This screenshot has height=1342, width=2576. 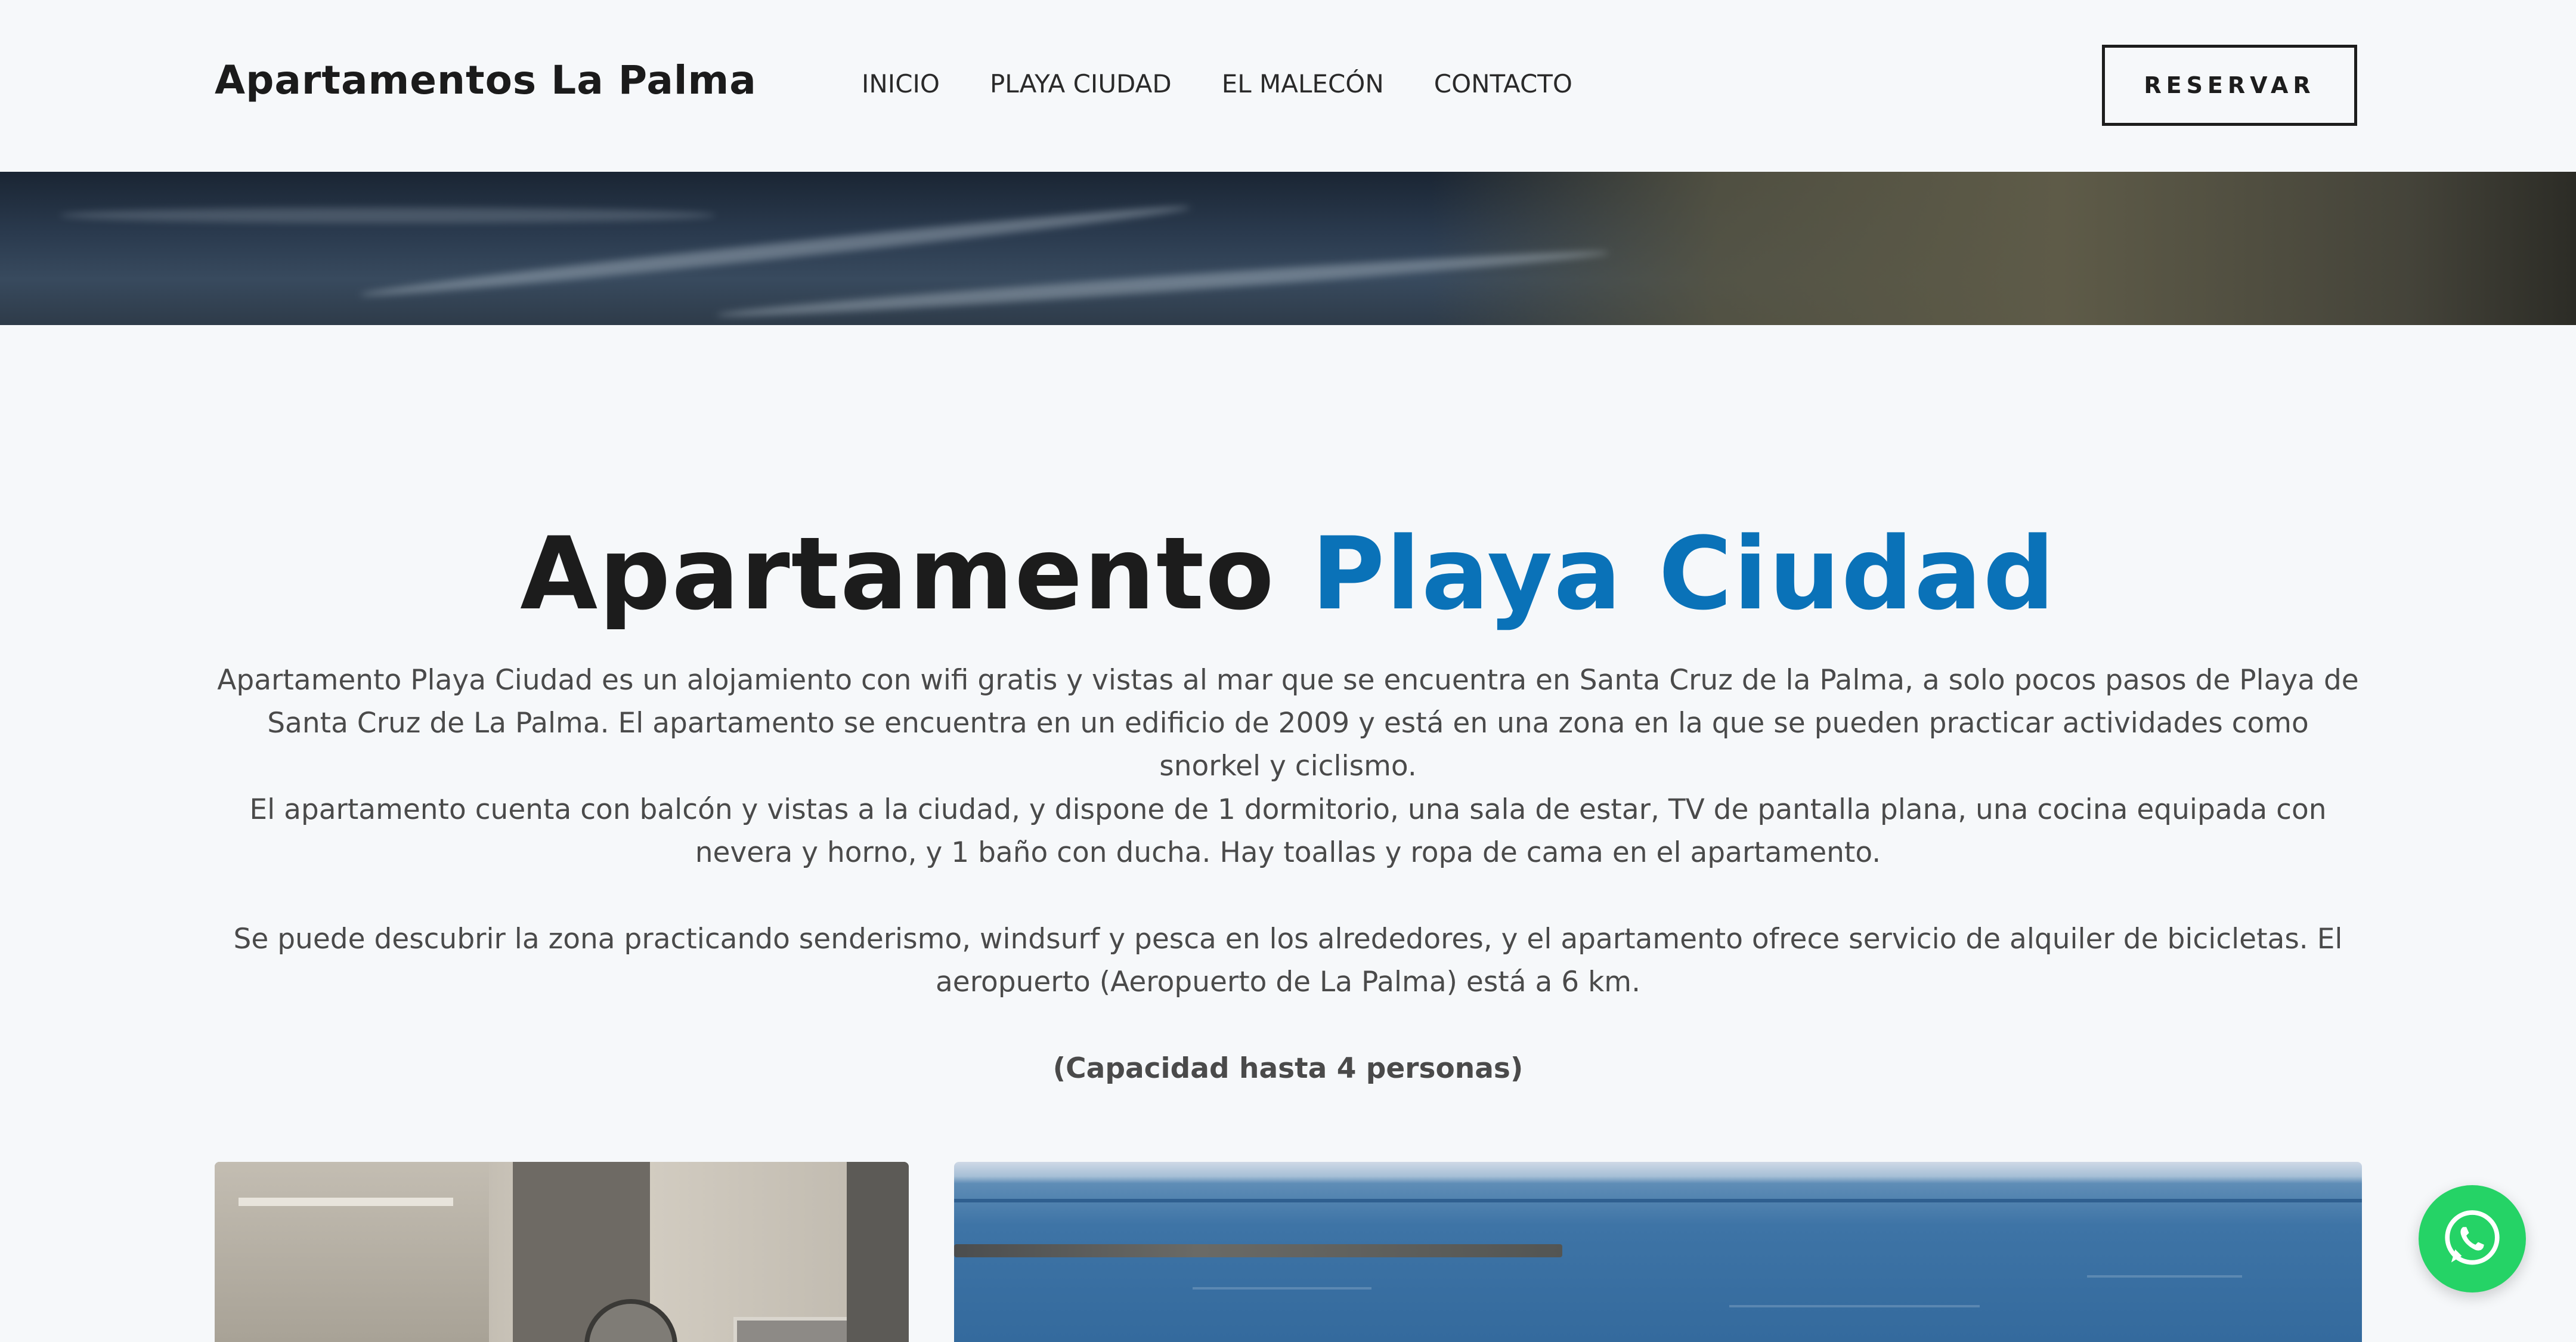 I want to click on page-title-main: Apartamento, so click(x=898, y=573).